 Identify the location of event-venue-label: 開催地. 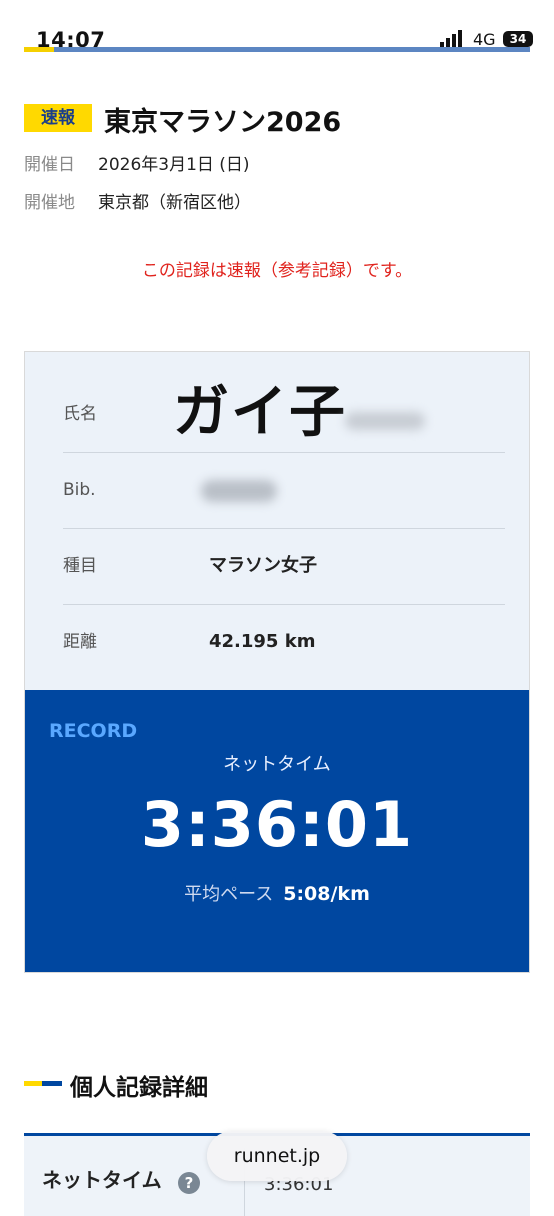
(49, 203).